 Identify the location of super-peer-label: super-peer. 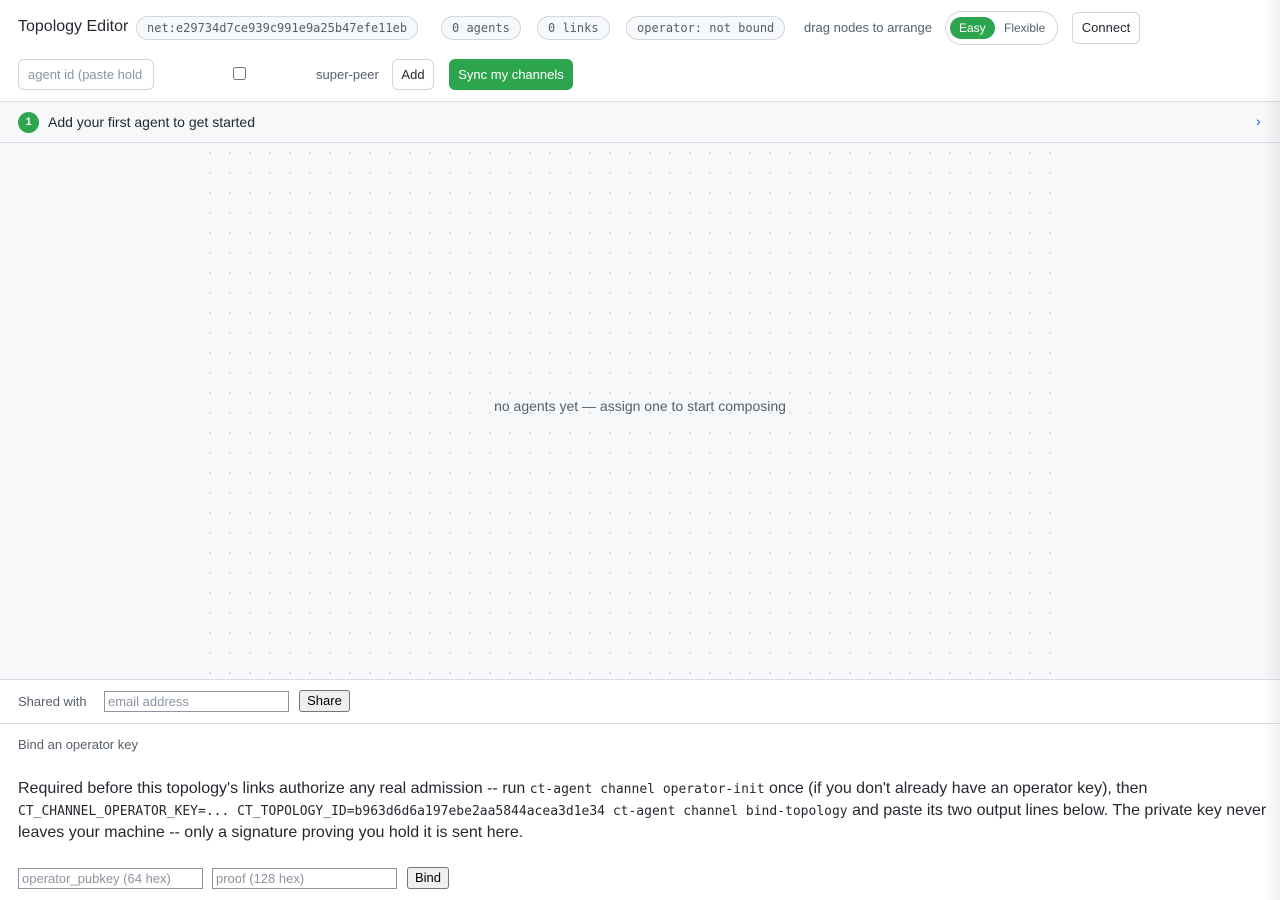
(347, 74).